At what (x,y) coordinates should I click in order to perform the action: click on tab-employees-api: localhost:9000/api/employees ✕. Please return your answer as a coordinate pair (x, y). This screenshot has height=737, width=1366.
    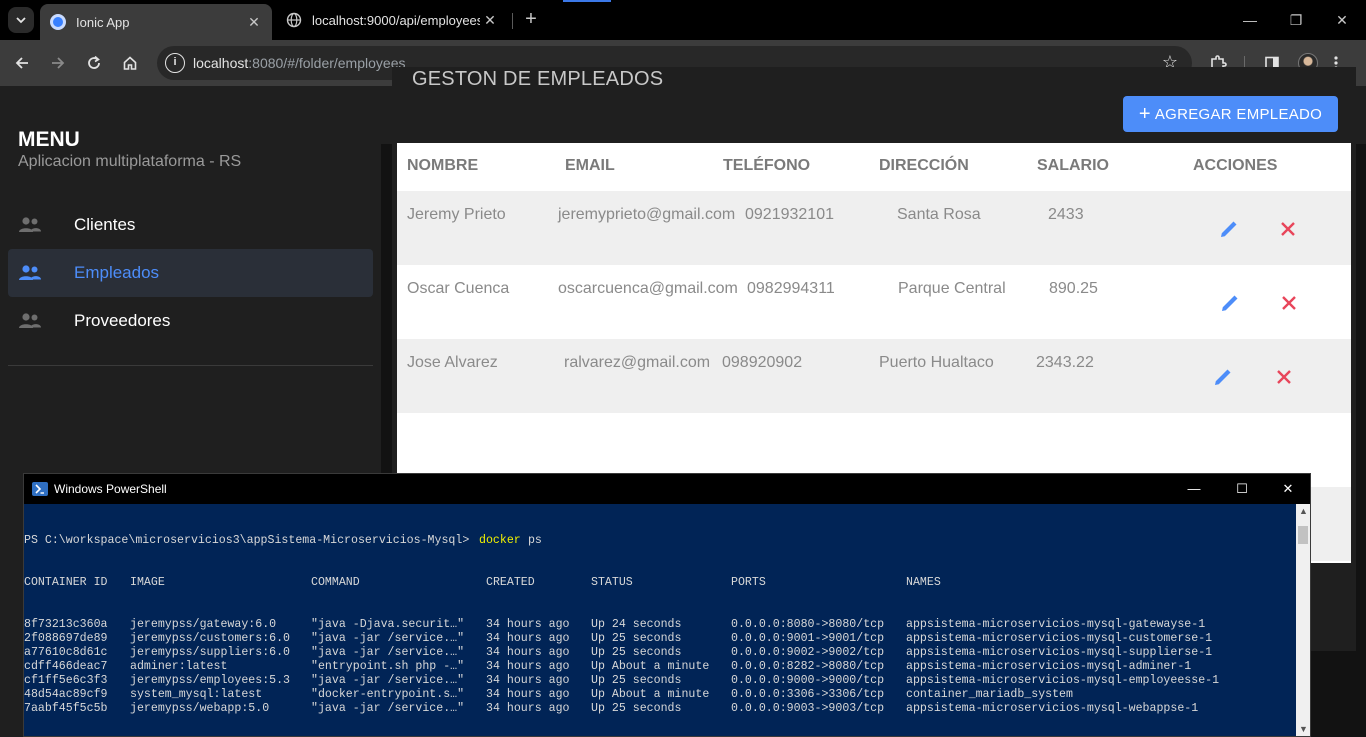
    Looking at the image, I should click on (392, 20).